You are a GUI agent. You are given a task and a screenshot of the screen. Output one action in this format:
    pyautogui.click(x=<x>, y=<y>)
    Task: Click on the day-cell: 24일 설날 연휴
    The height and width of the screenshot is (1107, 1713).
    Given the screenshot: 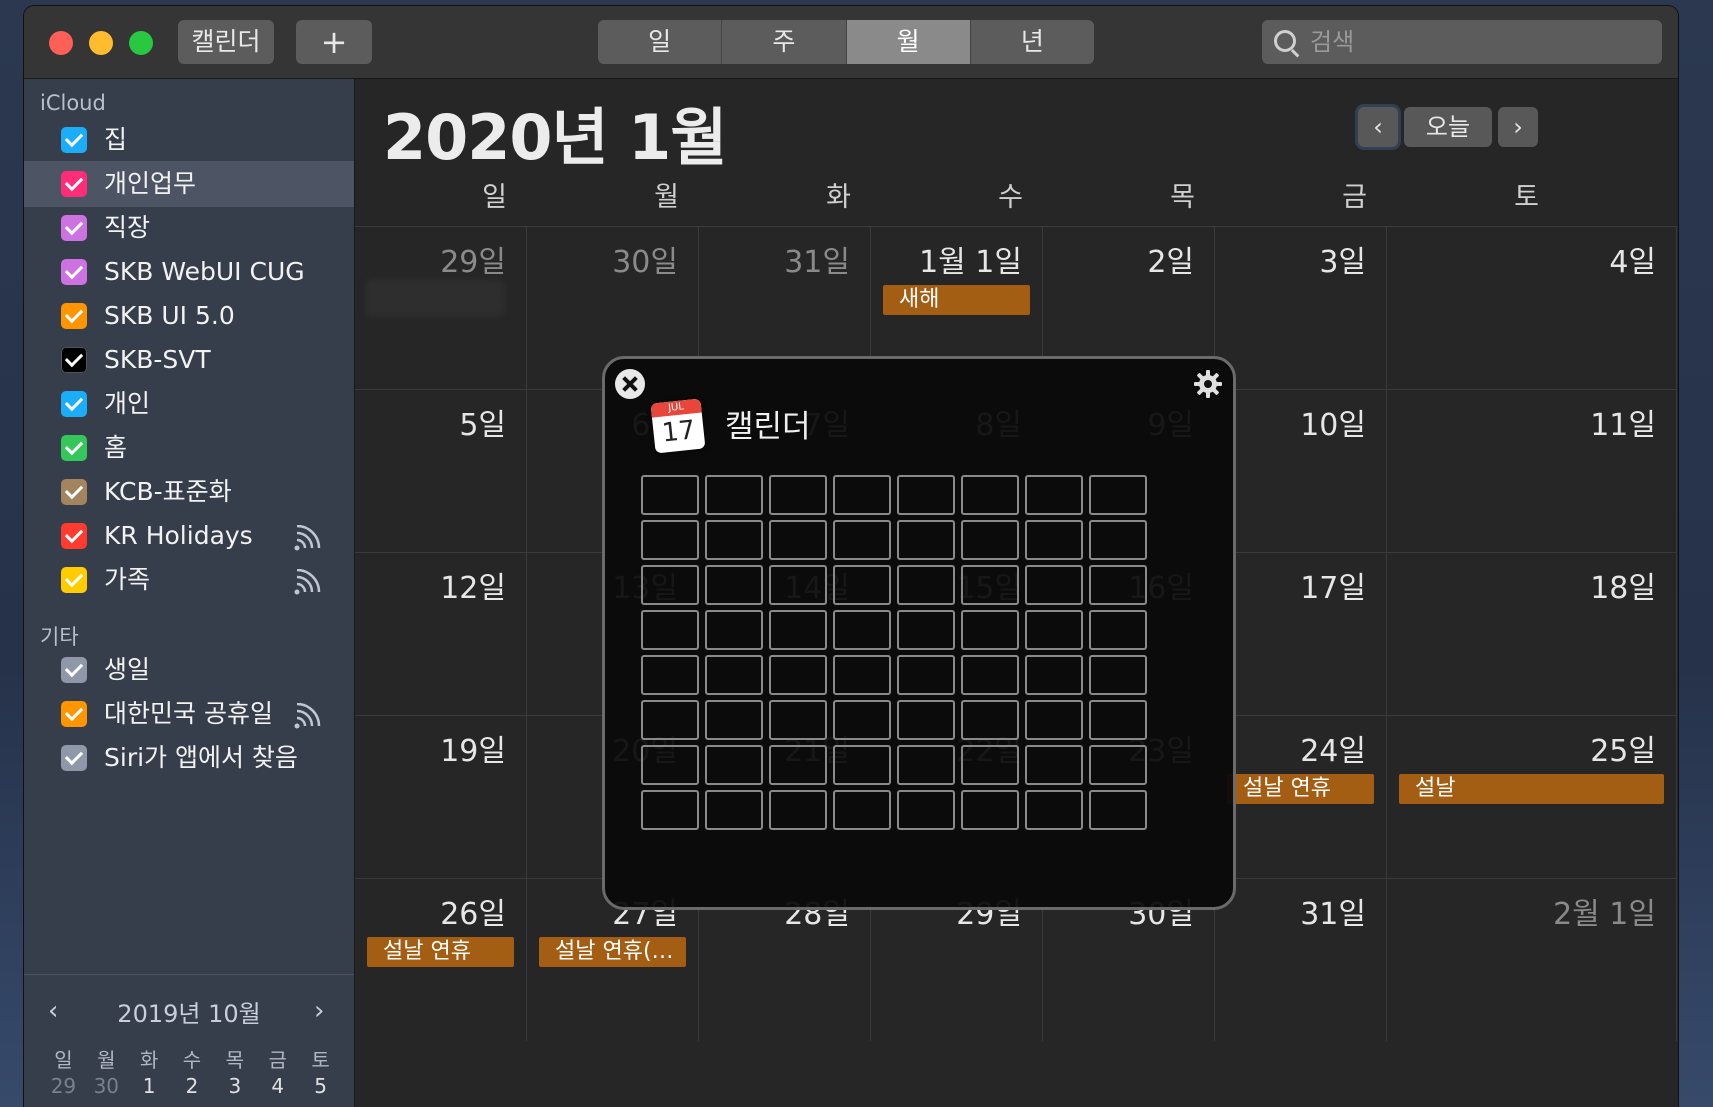 What is the action you would take?
    pyautogui.click(x=1301, y=796)
    